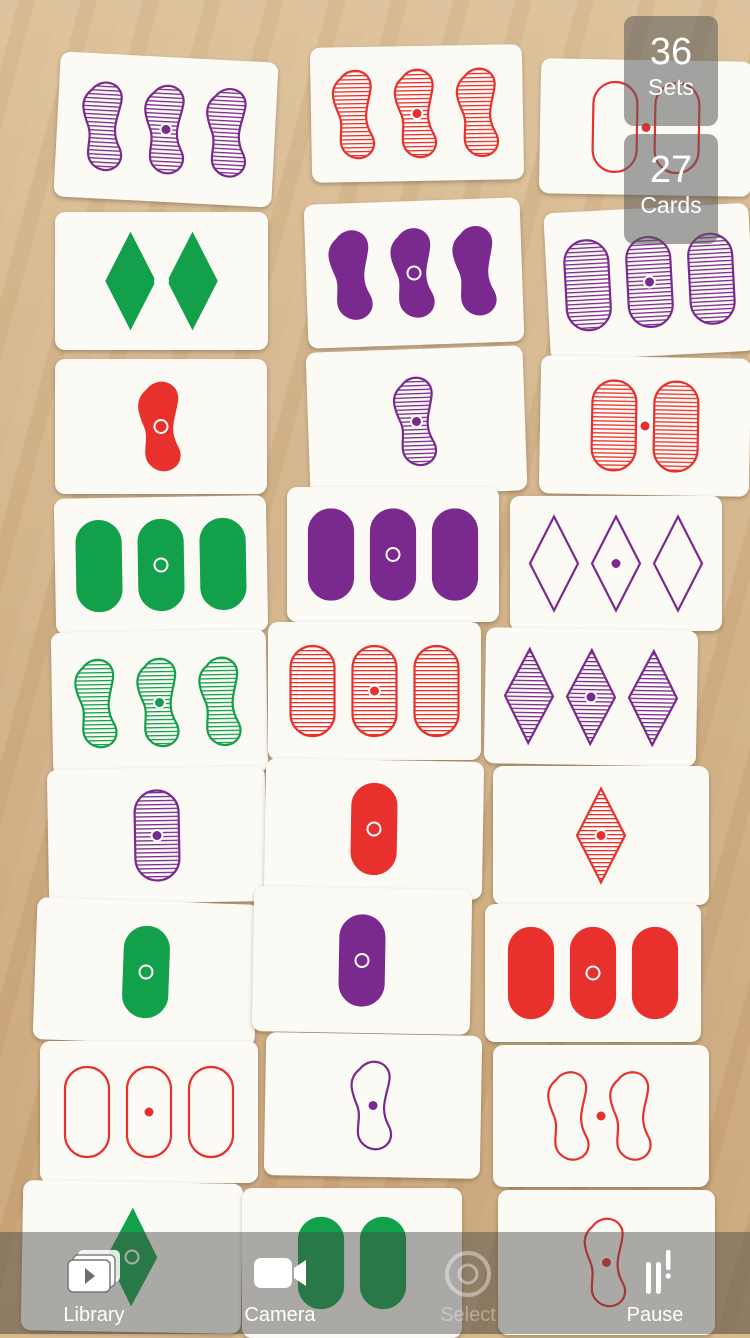 This screenshot has width=750, height=1338. Describe the element at coordinates (280, 1315) in the screenshot. I see `camera-label: Camera` at that location.